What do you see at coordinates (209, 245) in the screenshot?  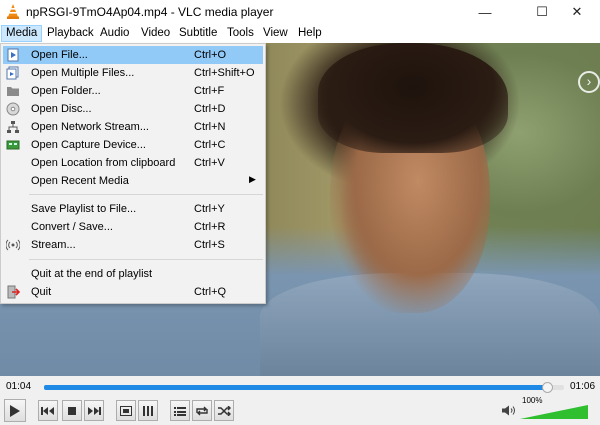 I see `menu-item-shortcut: Ctrl+S` at bounding box center [209, 245].